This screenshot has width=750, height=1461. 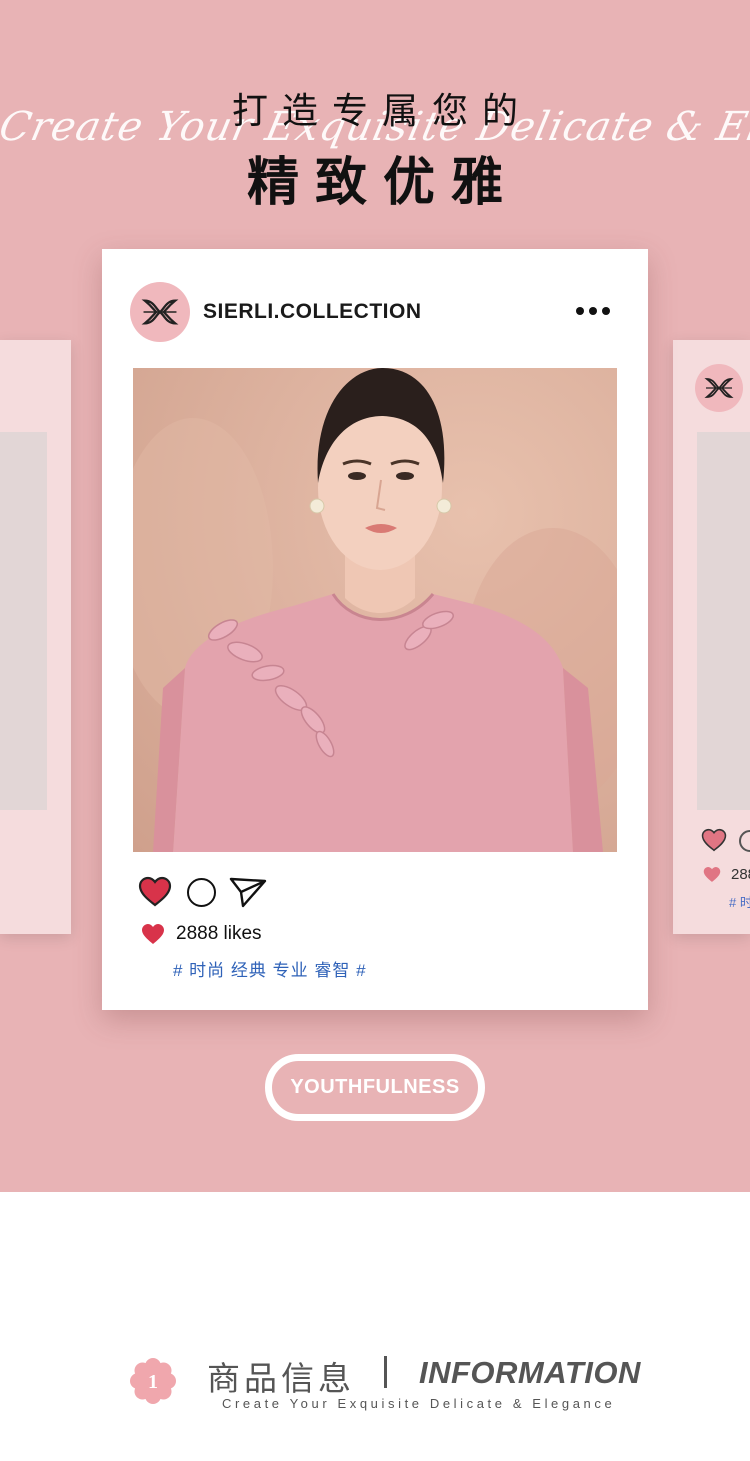 I want to click on more-icon, so click(x=593, y=311).